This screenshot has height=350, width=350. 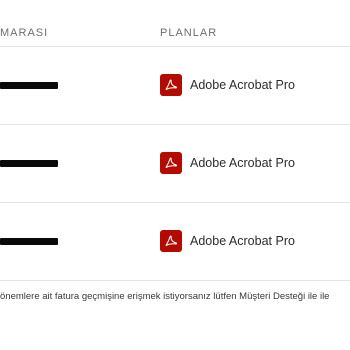 I want to click on account-column-header: MARASI, so click(x=24, y=33).